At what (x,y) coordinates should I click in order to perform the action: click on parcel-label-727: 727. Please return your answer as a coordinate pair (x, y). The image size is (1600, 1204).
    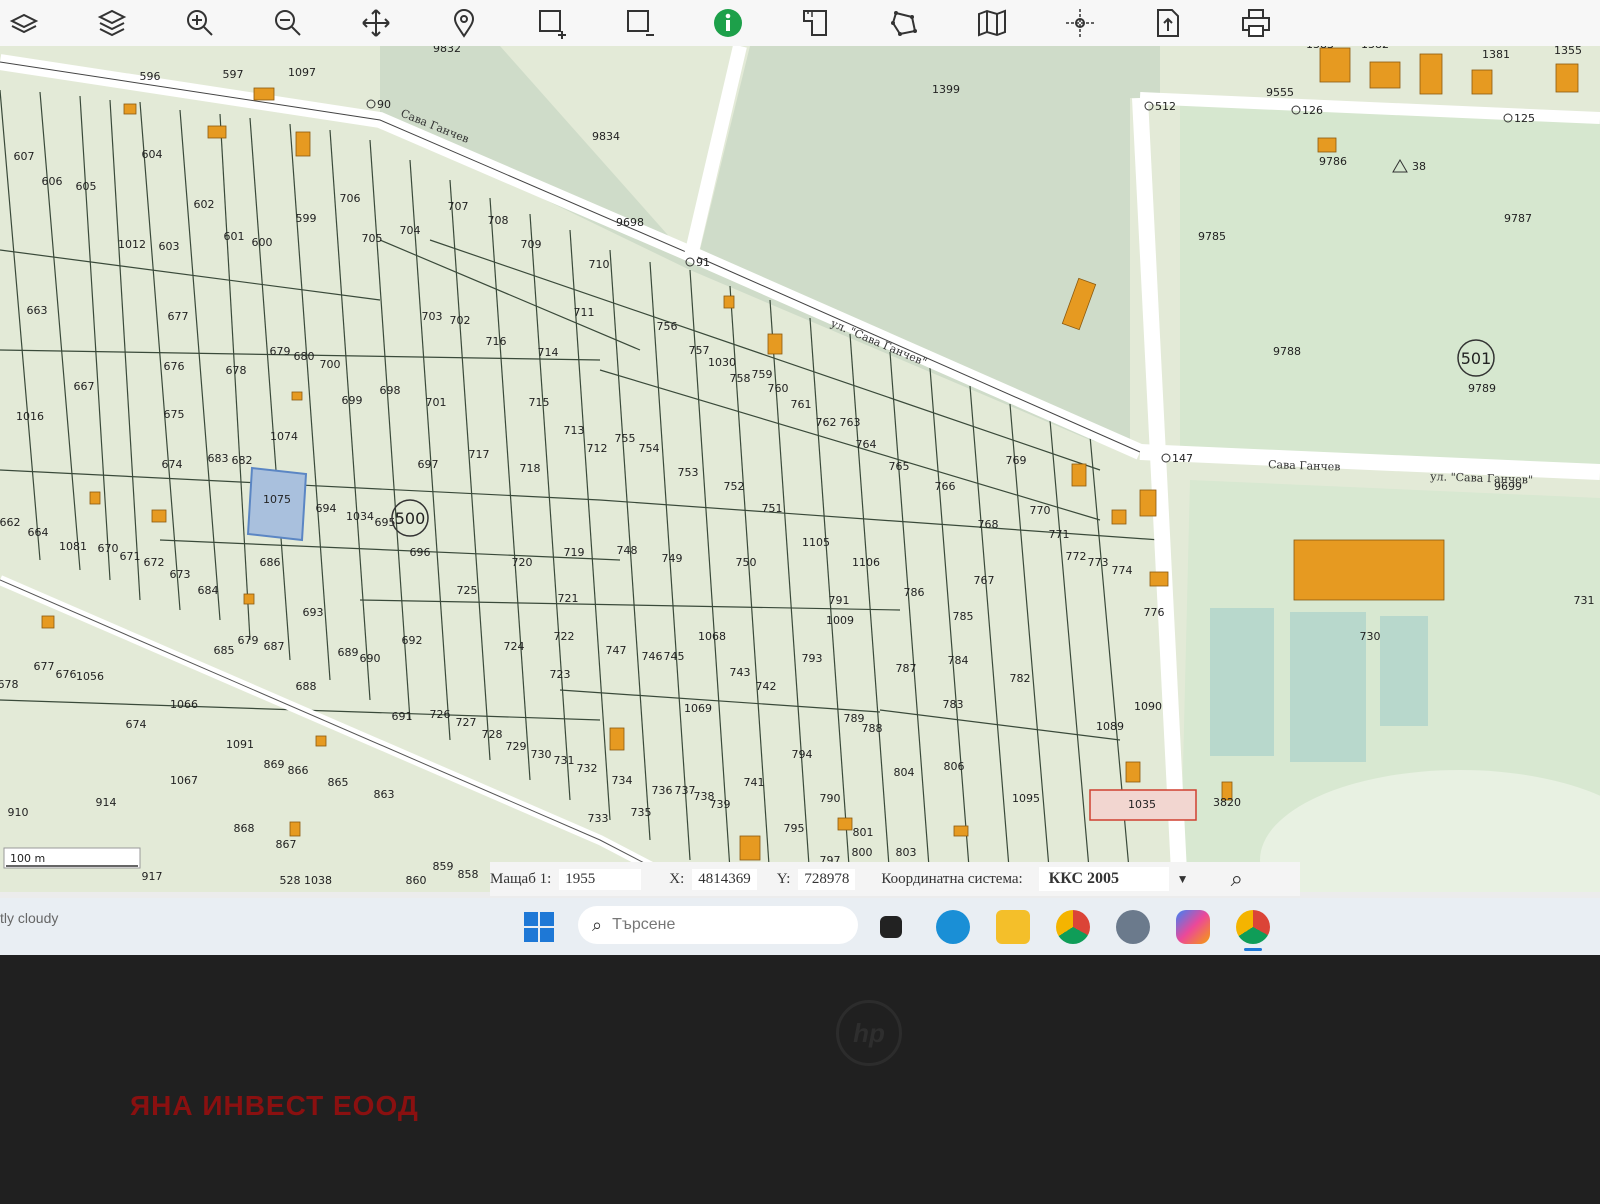
    Looking at the image, I should click on (466, 722).